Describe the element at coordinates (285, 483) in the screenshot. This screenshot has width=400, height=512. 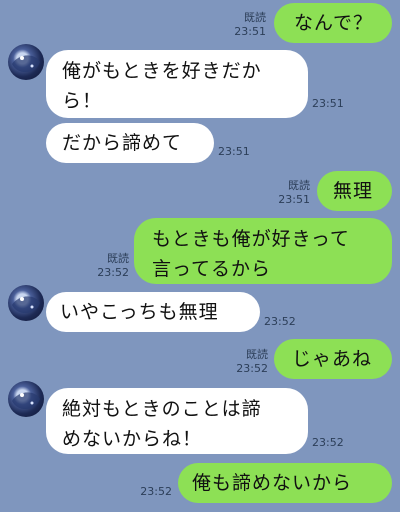
I see `outgoing-message-bubble: 俺も諦めないから` at that location.